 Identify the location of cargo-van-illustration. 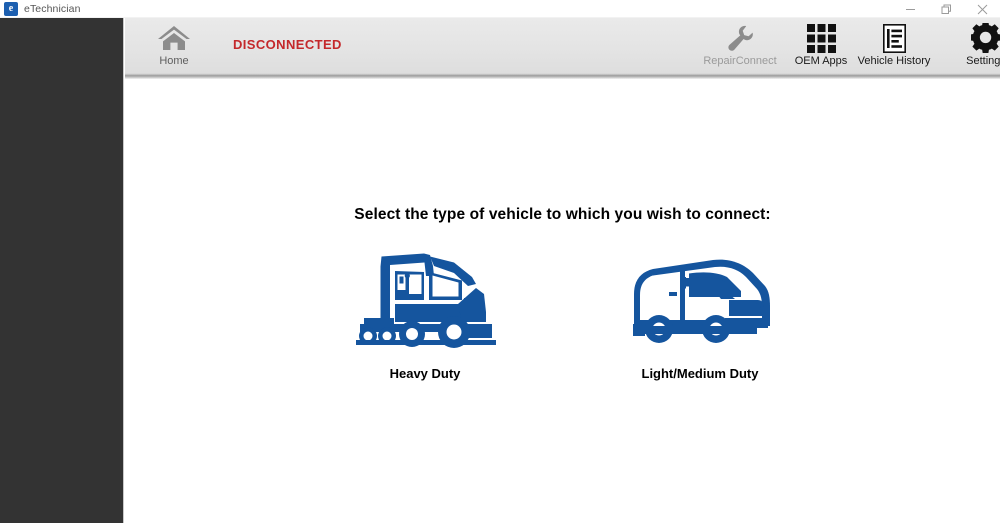
(700, 299).